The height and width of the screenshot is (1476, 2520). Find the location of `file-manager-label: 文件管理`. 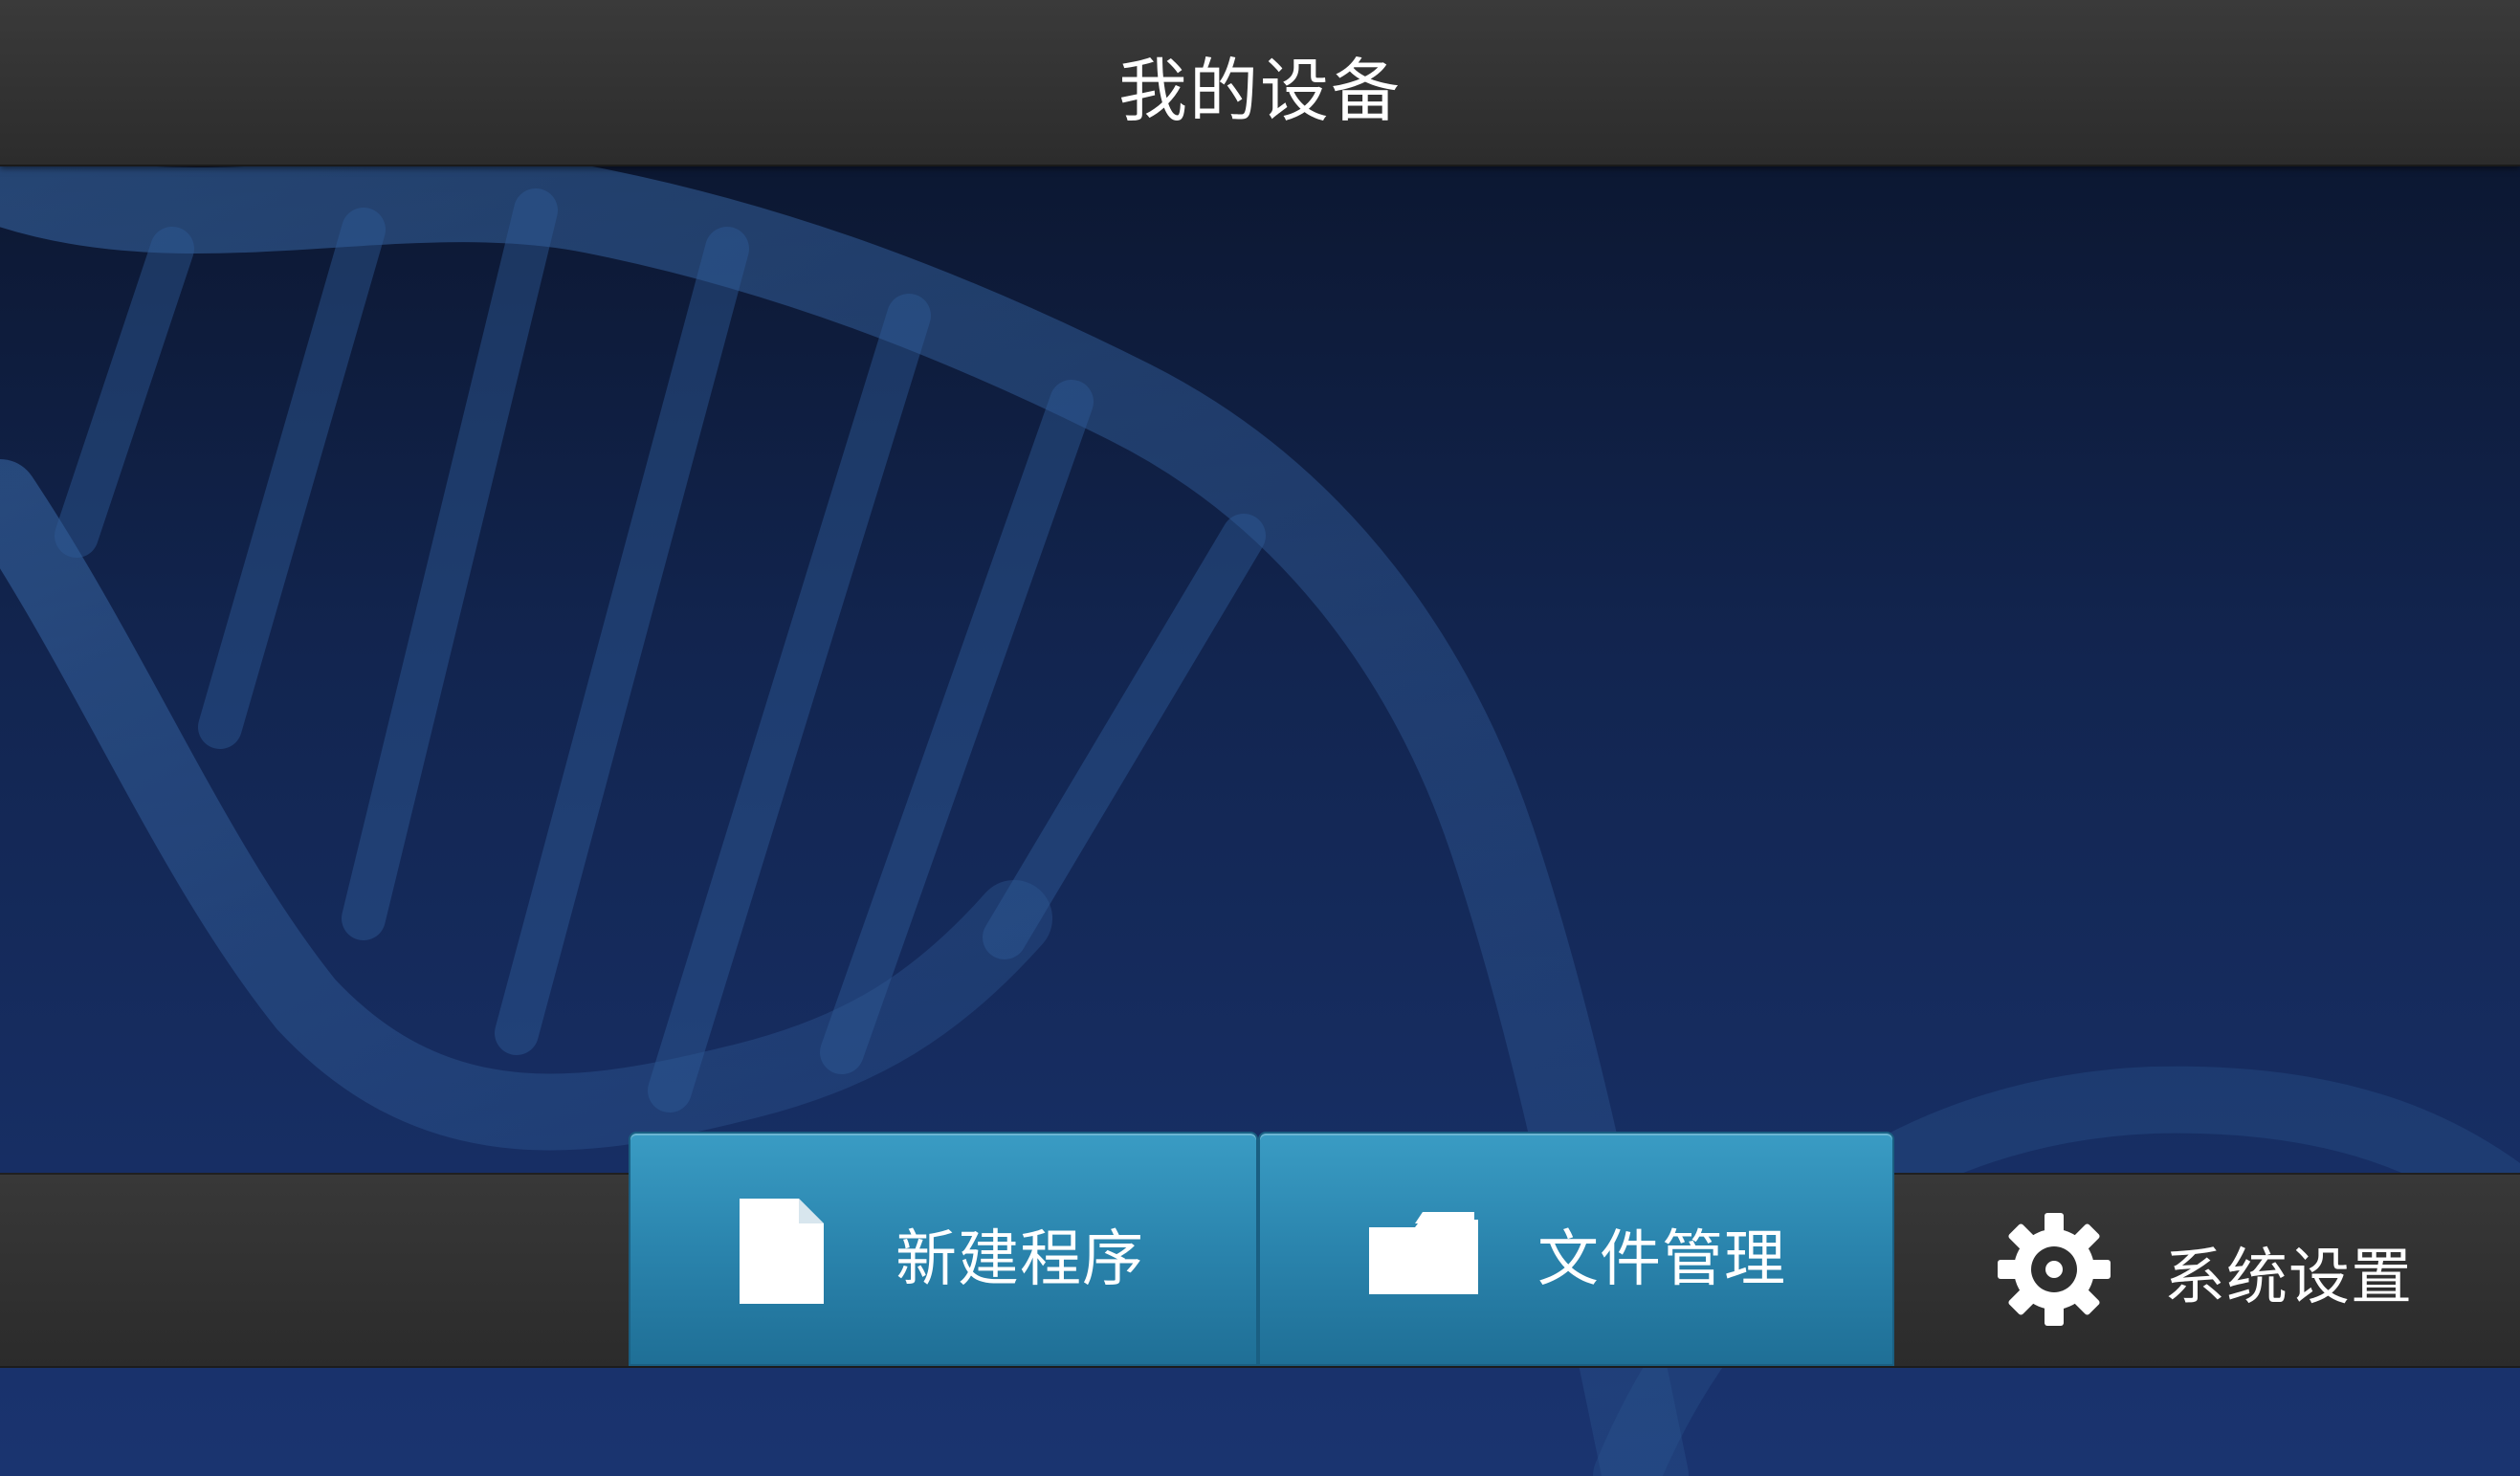

file-manager-label: 文件管理 is located at coordinates (1662, 1259).